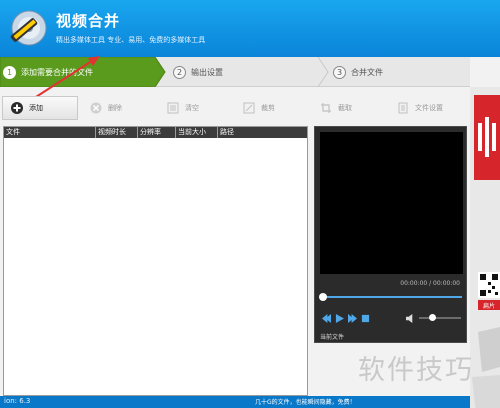  Describe the element at coordinates (336, 108) in the screenshot. I see `trim-button: 截取` at that location.